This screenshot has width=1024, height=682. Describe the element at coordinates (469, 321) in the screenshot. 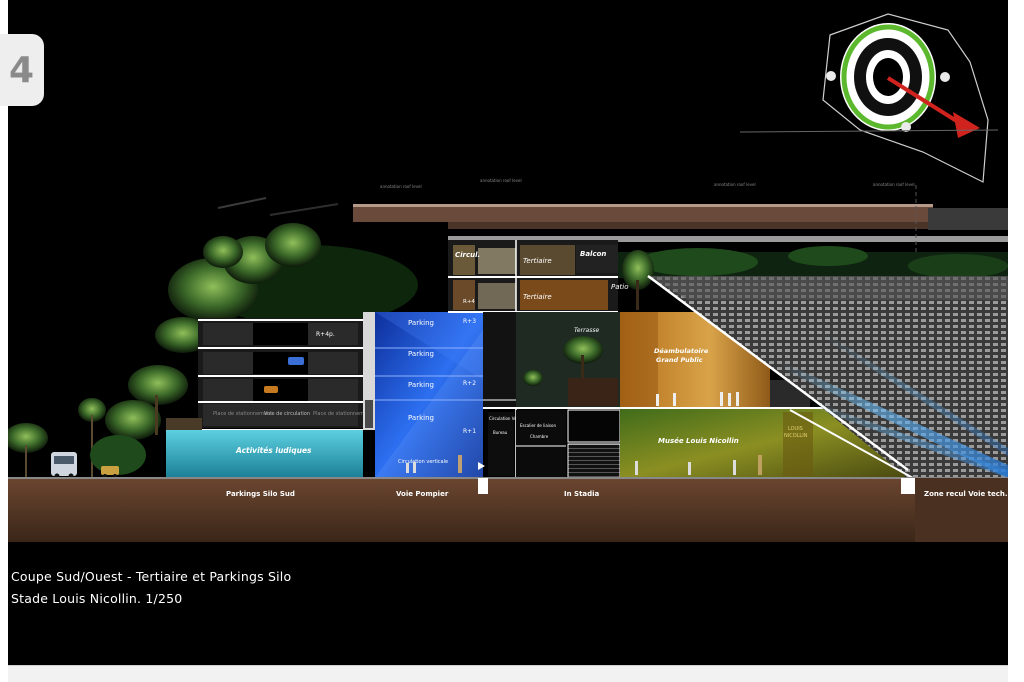

I see `level-r3-label: R+3` at that location.